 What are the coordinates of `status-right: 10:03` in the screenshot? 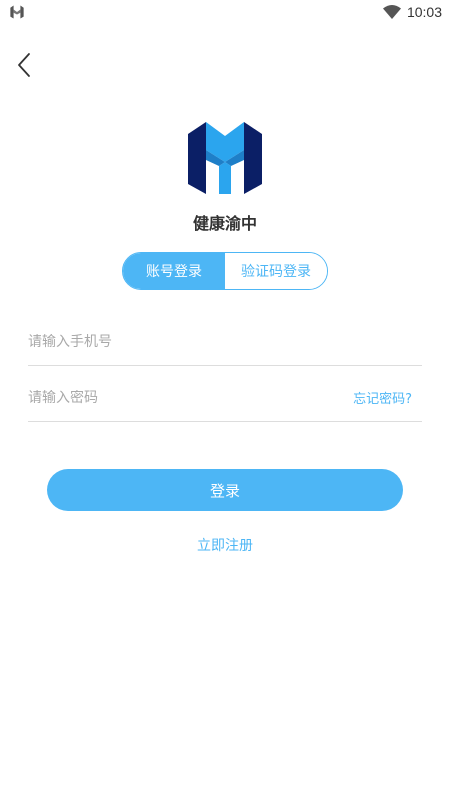 It's located at (412, 12).